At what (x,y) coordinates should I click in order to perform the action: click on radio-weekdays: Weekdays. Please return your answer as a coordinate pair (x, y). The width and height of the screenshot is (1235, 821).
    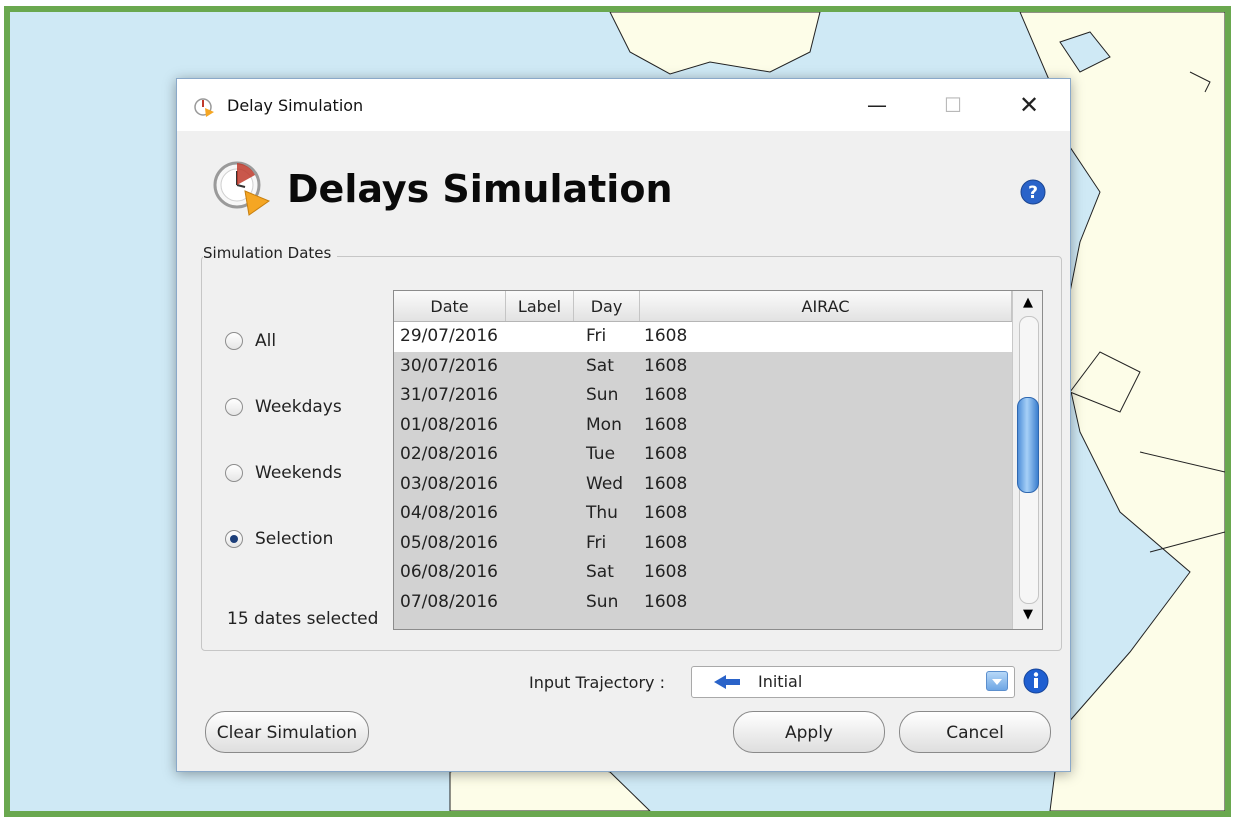
    Looking at the image, I should click on (283, 407).